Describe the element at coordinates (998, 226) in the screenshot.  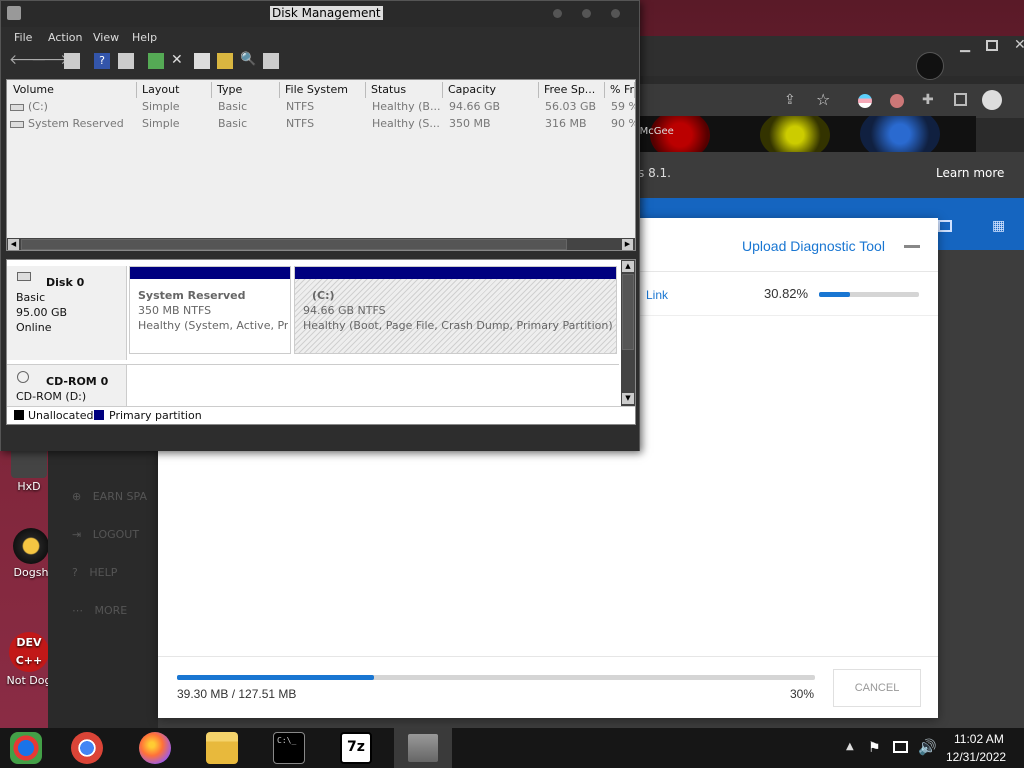
I see `grid-icon: ▦` at that location.